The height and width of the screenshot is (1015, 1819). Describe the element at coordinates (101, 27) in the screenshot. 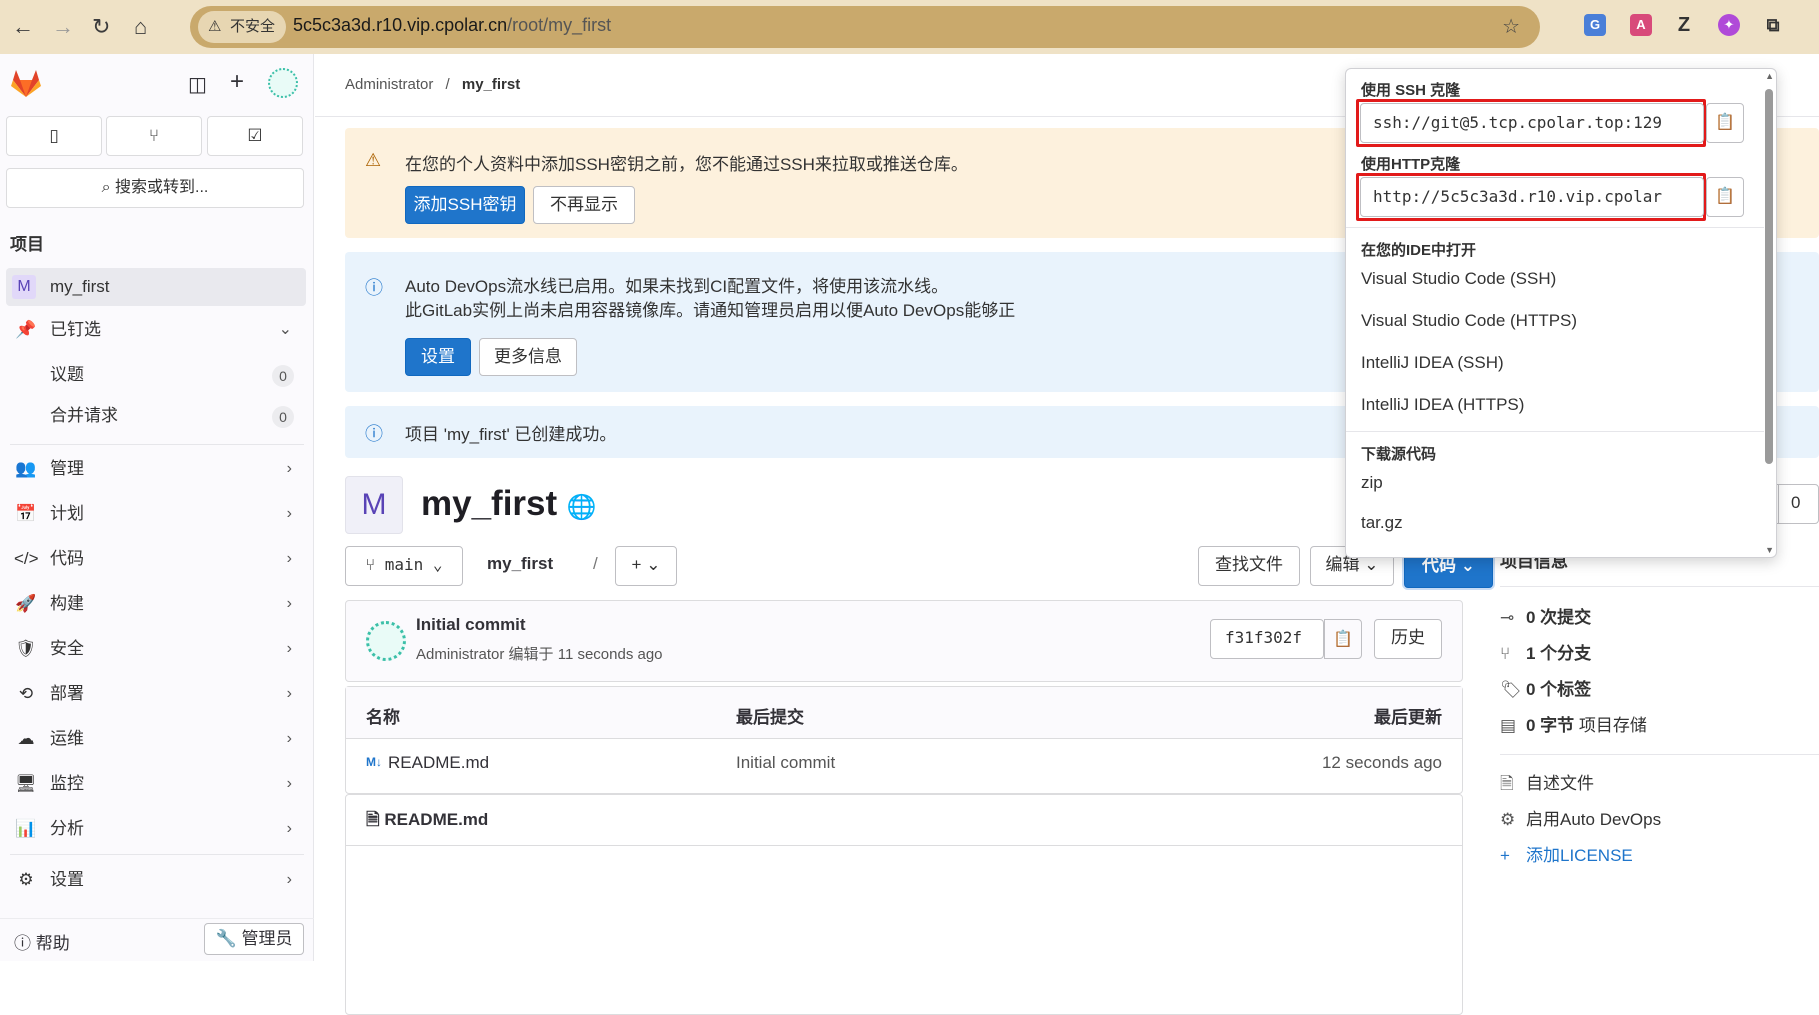

I see `reload-icon: ↻` at that location.